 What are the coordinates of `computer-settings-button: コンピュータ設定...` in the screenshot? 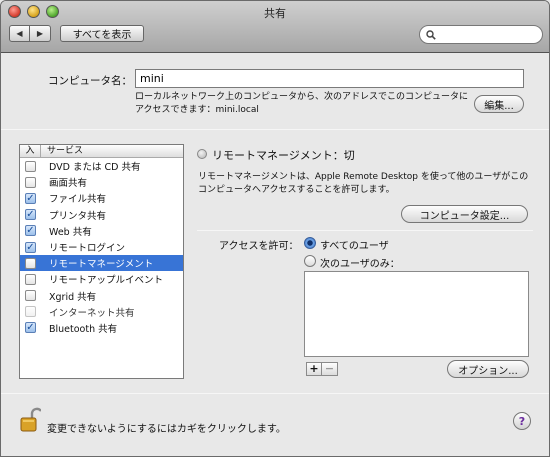 It's located at (464, 214).